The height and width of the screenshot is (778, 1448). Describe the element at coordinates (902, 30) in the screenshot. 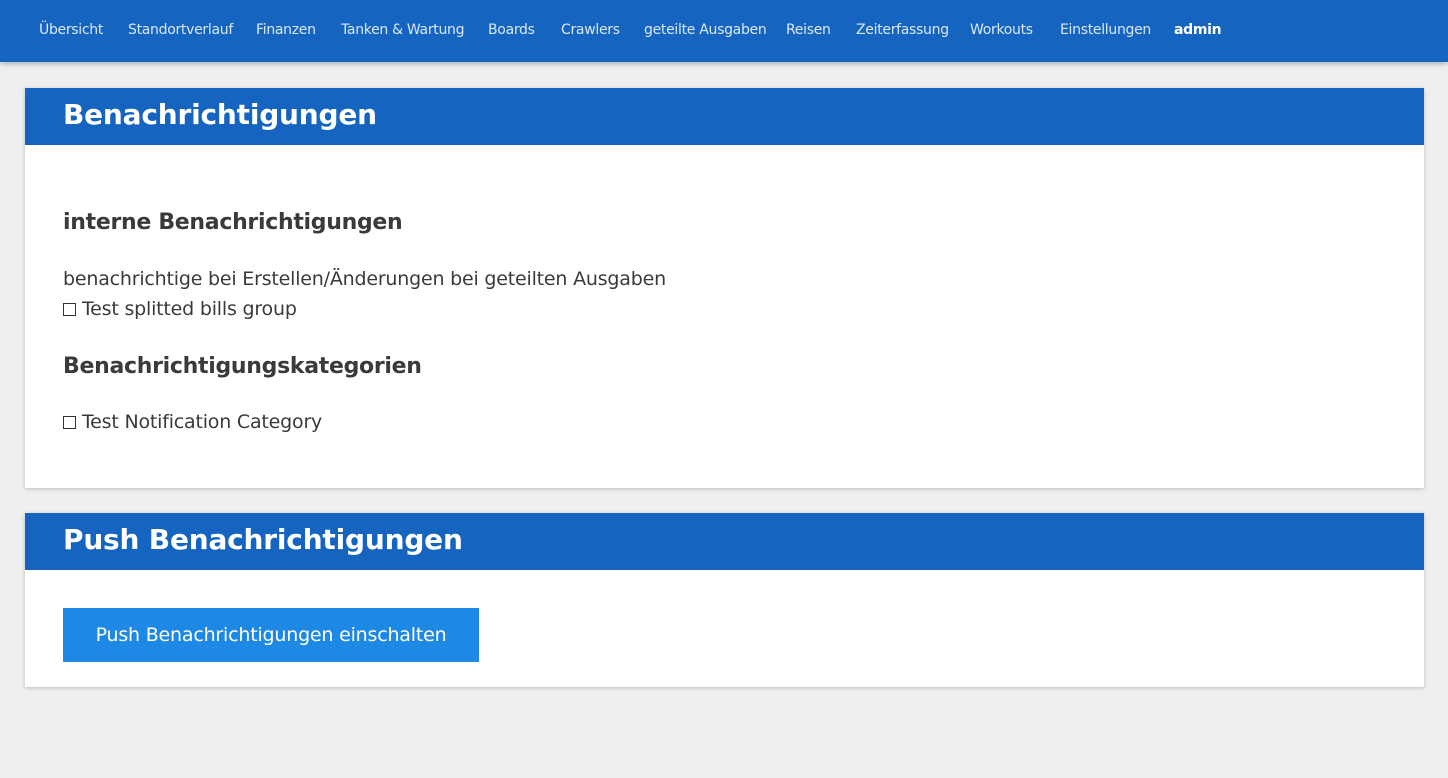

I see `nav-item-zeiterfassung: Zeiterfassung` at that location.